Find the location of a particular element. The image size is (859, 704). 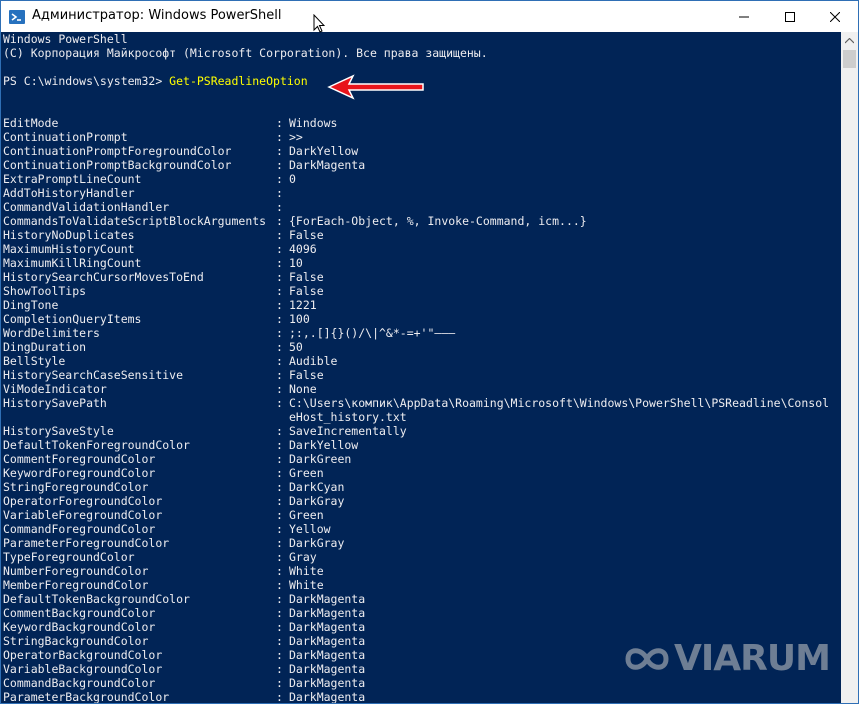

option-key: CommandsToValidateScriptBlockArguments is located at coordinates (135, 221).